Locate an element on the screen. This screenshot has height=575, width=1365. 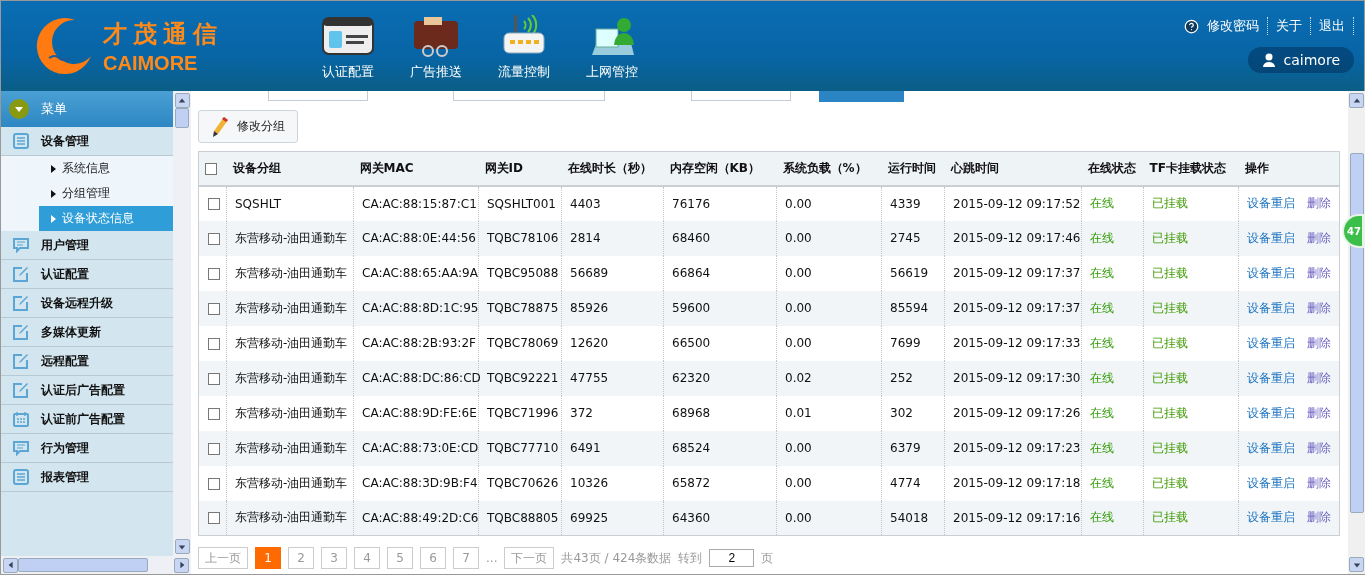
submenu-item: 设备状态信息 is located at coordinates (106, 218).